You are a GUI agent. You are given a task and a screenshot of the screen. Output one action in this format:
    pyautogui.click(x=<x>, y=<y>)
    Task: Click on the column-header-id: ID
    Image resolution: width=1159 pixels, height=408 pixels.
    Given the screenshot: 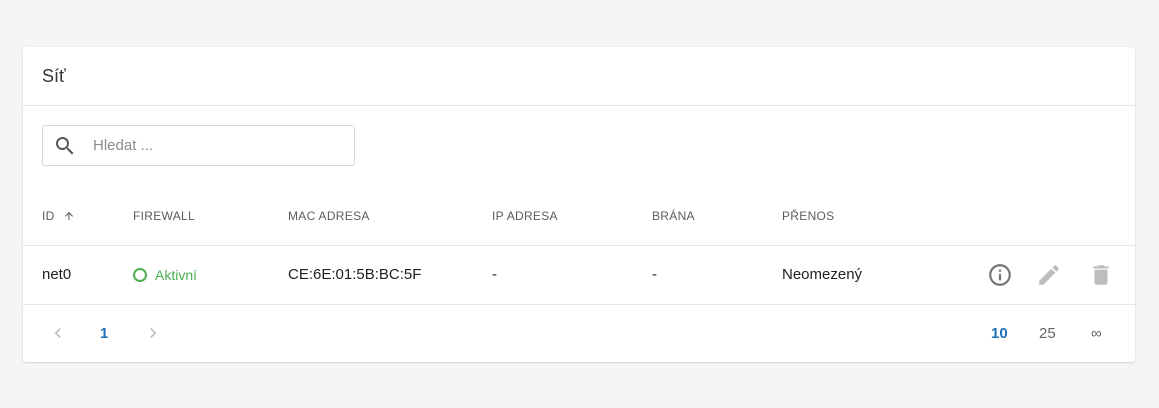 What is the action you would take?
    pyautogui.click(x=58, y=216)
    